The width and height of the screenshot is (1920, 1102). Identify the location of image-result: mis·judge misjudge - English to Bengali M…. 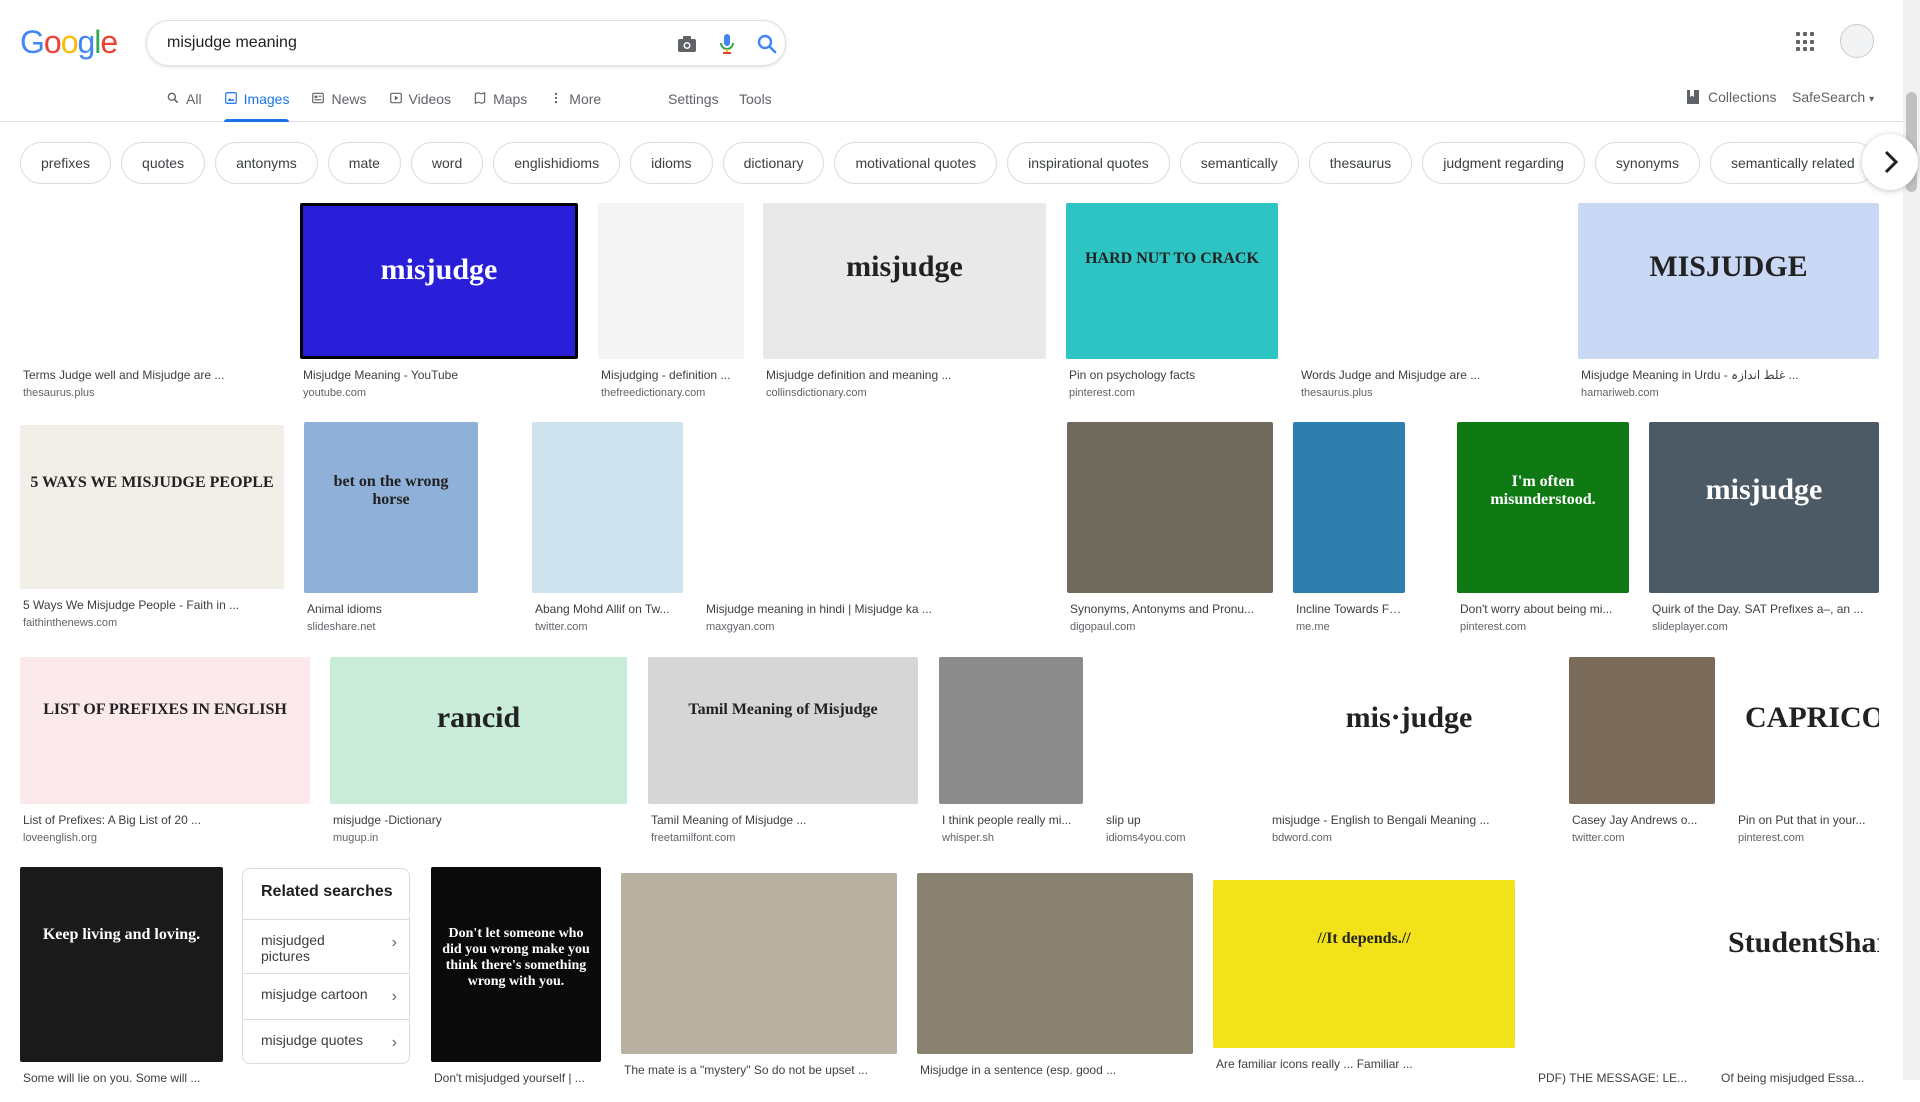
(1409, 750).